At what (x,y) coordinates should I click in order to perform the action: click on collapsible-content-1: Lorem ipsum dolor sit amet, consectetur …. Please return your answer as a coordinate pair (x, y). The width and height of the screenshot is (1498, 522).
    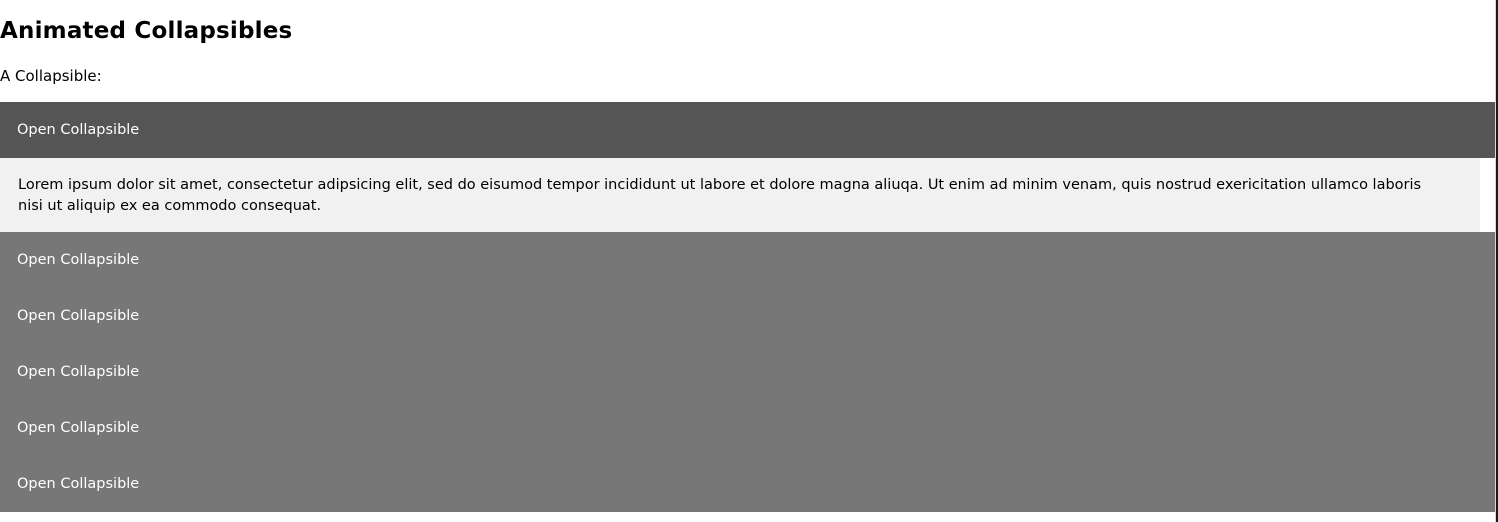
    Looking at the image, I should click on (740, 195).